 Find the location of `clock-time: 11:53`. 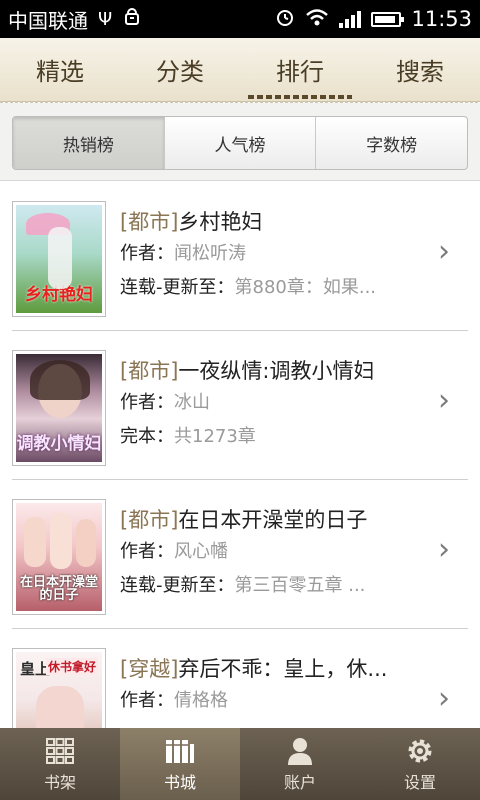

clock-time: 11:53 is located at coordinates (441, 19).